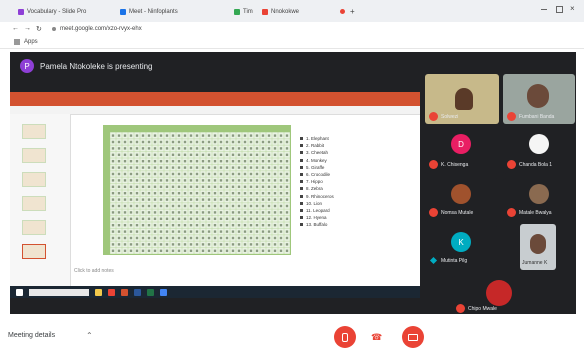  Describe the element at coordinates (292, 42) in the screenshot. I see `bookmarks-bar: Apps` at that location.